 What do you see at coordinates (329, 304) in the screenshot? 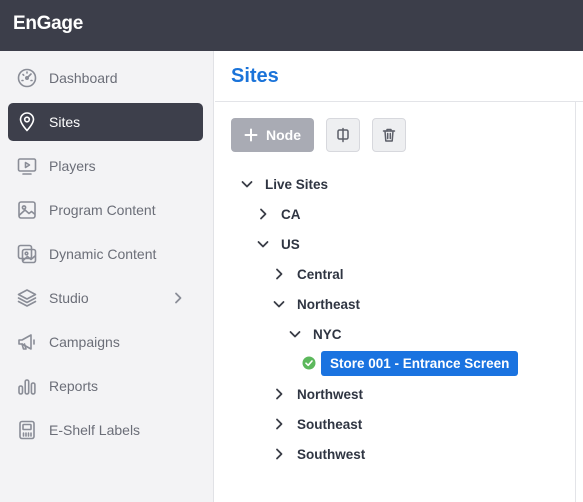
I see `tree-node-label: Northeast` at bounding box center [329, 304].